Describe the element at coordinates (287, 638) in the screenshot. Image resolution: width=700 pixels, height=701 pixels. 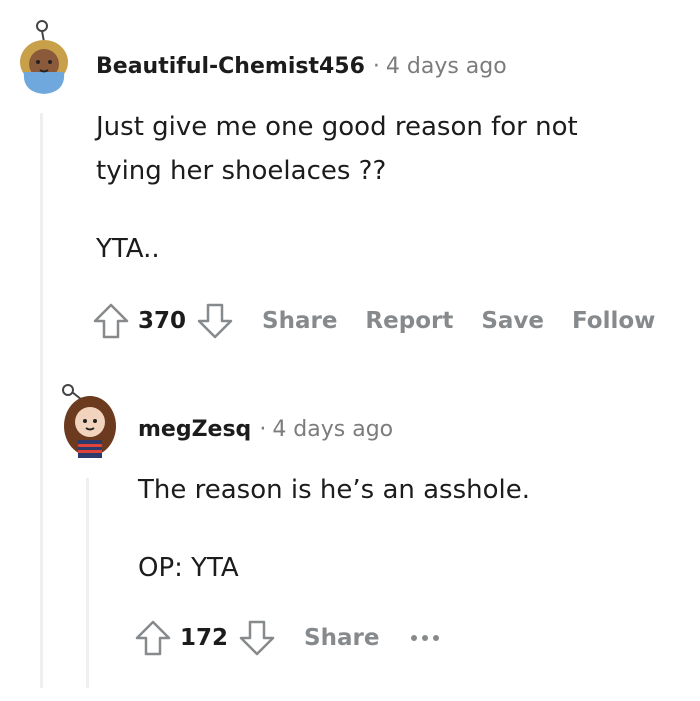
I see `comment-actions: 172 Share` at that location.